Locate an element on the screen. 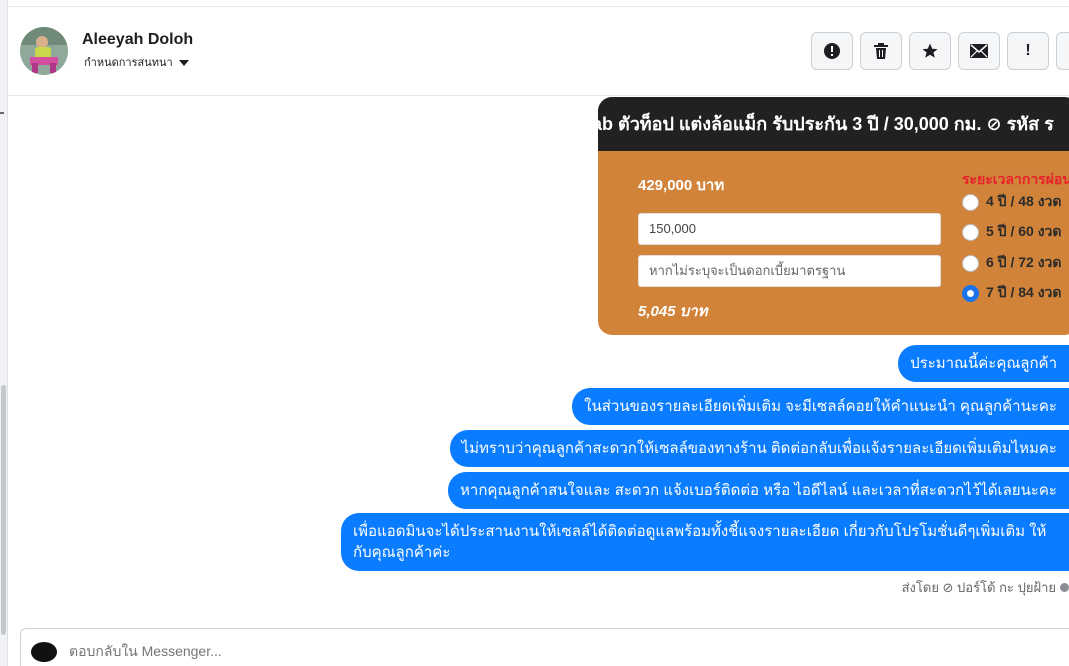  contact-name: Aleeyah Doloh is located at coordinates (137, 40).